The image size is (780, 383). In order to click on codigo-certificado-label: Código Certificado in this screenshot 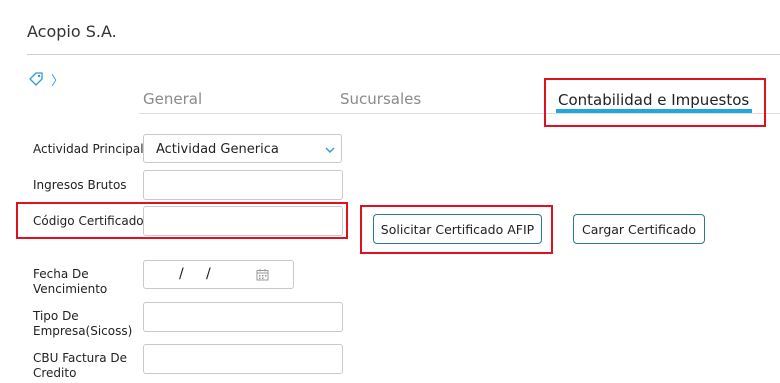, I will do `click(88, 221)`.